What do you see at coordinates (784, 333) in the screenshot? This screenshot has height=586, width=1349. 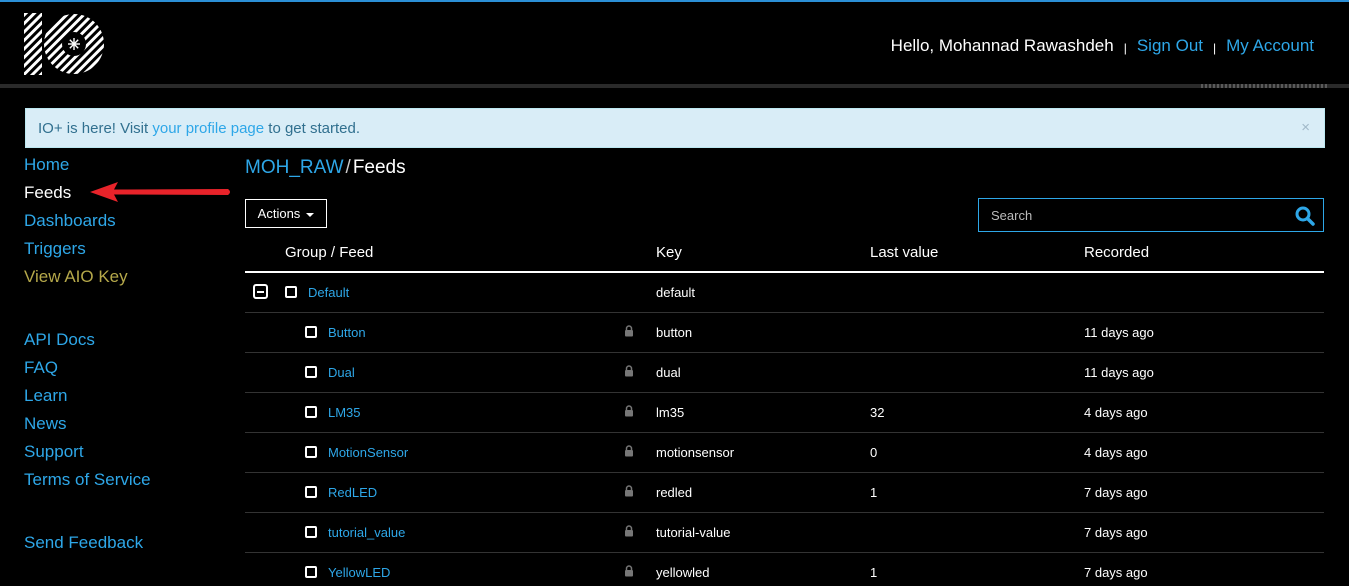 I see `table-row: Button button 11 days ago` at bounding box center [784, 333].